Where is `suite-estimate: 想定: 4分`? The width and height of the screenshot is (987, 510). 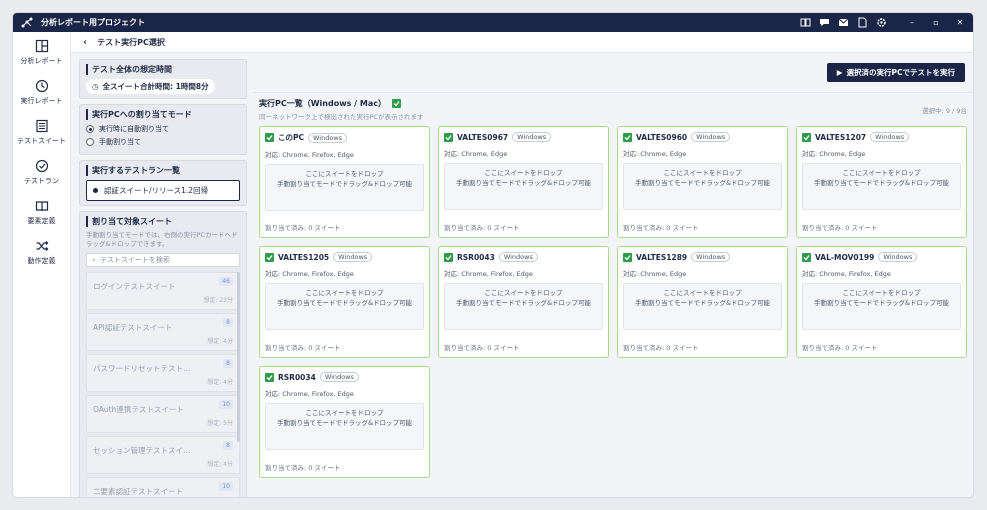
suite-estimate: 想定: 4分 is located at coordinates (220, 382).